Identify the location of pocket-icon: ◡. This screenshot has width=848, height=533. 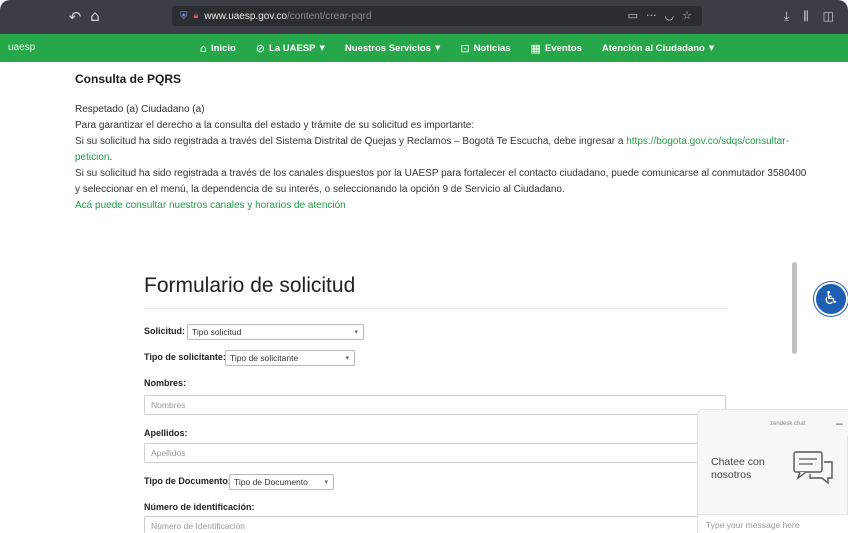
(670, 15).